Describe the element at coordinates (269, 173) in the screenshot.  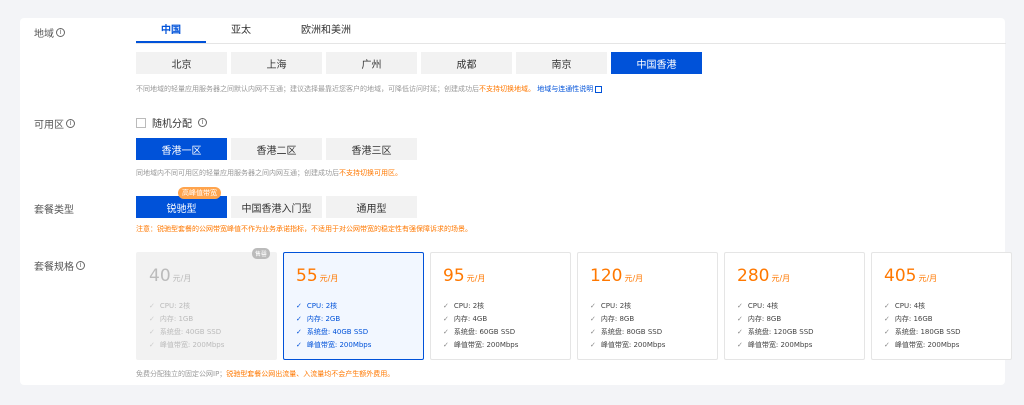
I see `zone-hint: 同地域内不同可用区的轻量应用服务器之间内网互通；创建成功后不支持切换可用区。` at that location.